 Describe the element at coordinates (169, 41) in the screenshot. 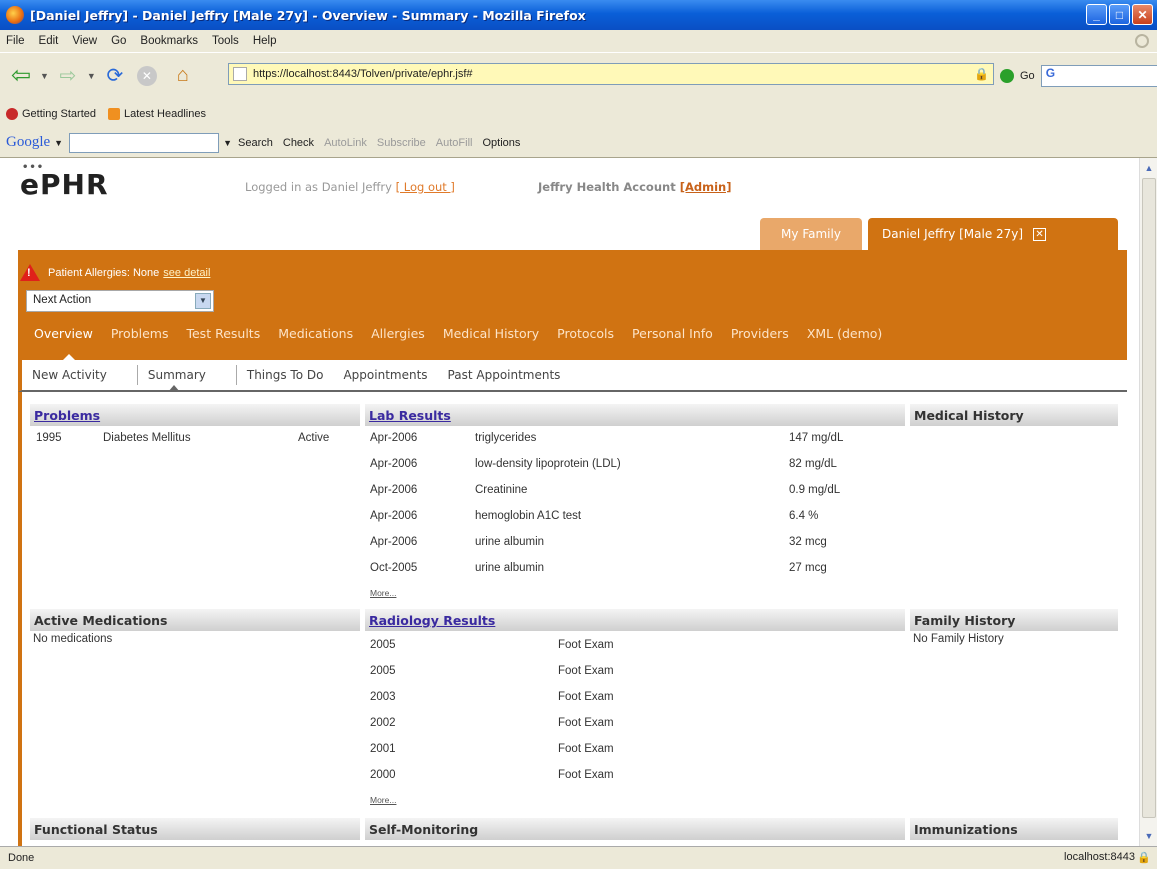

I see `menu-bookmarks: Bookmarks` at that location.